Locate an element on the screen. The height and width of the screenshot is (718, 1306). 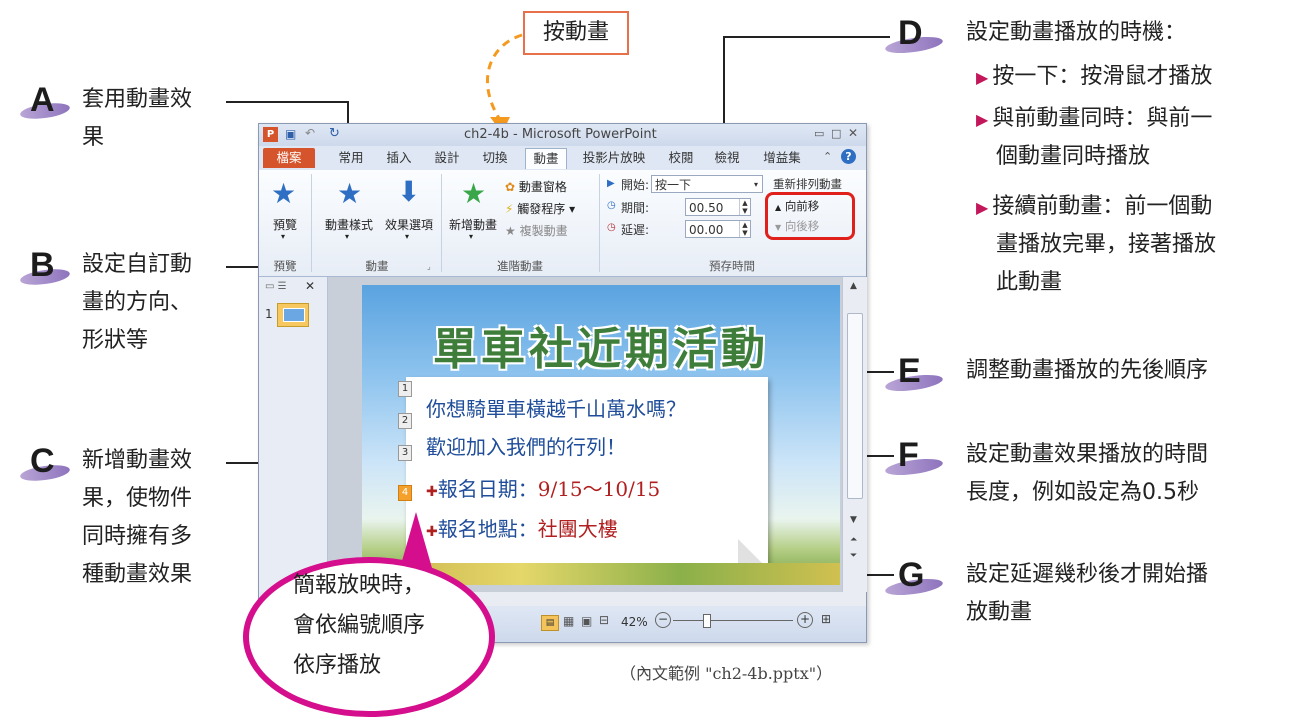
animation-order-tag: 2 is located at coordinates (405, 421).